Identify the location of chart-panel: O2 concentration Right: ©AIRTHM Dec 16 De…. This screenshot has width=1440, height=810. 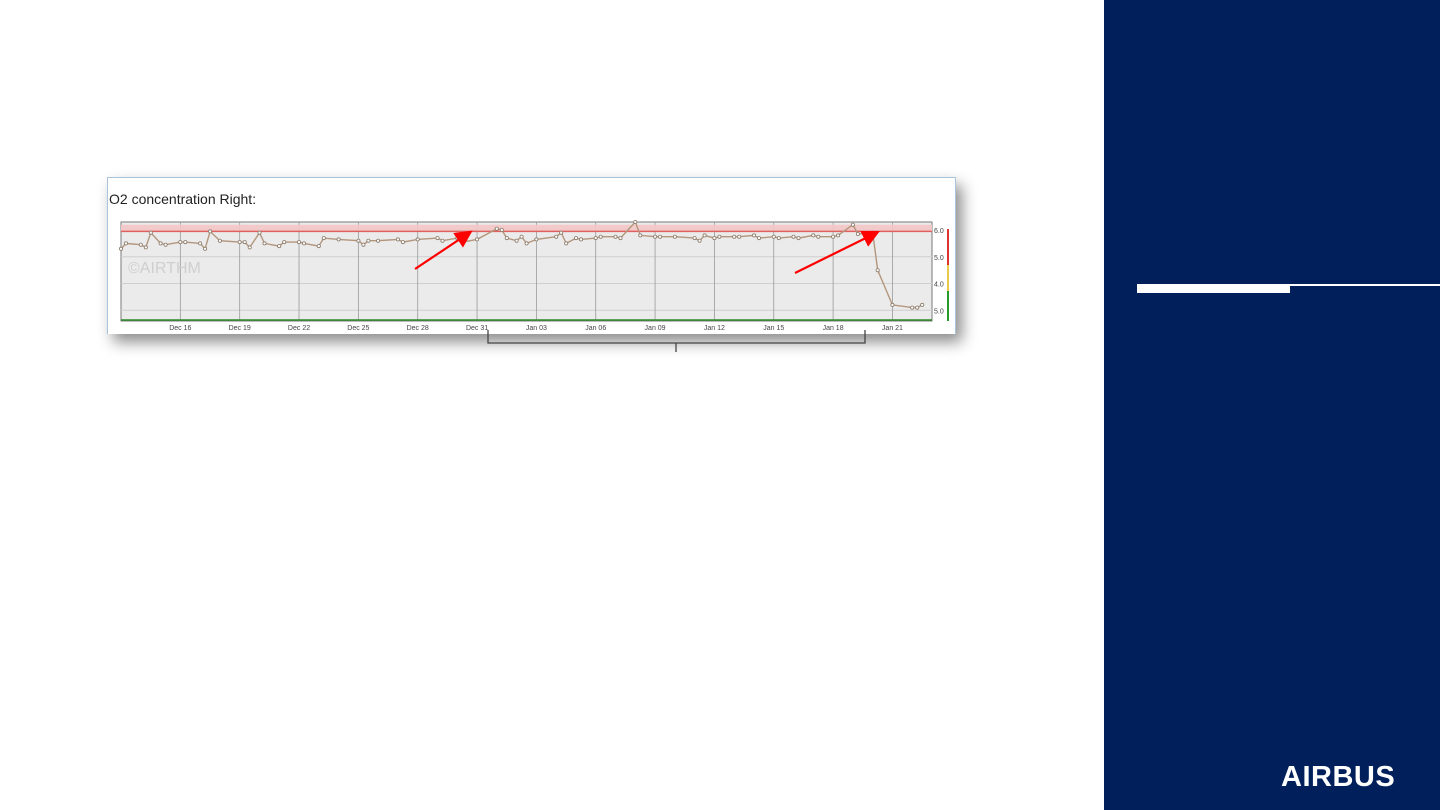
(531, 255).